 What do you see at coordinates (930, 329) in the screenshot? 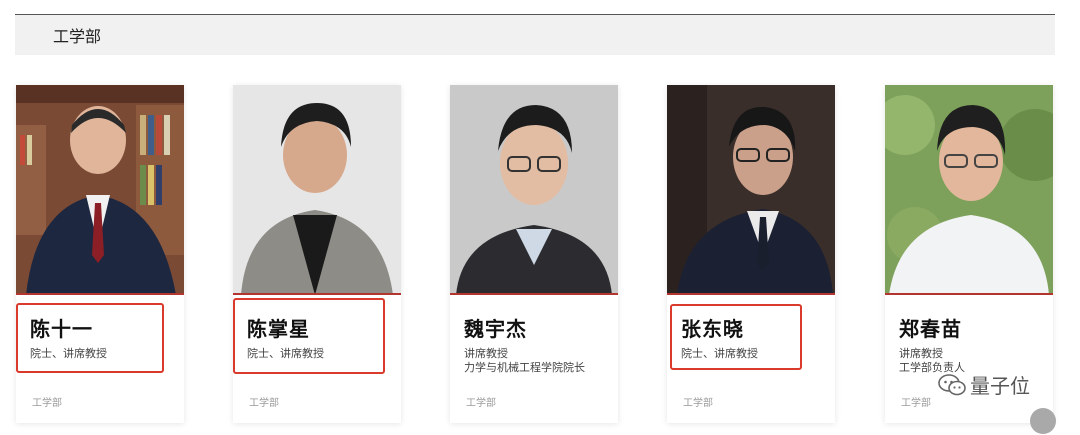
I see `person-name: 郑春苗` at bounding box center [930, 329].